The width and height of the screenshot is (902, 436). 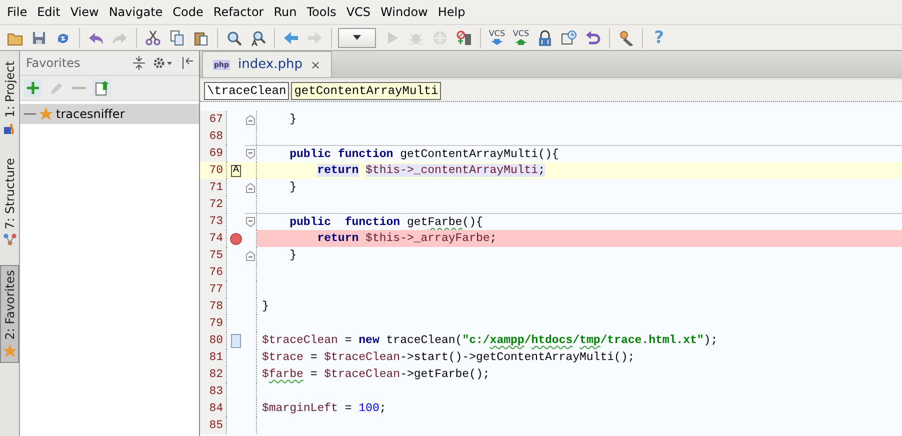 What do you see at coordinates (56, 88) in the screenshot?
I see `pencil-icon` at bounding box center [56, 88].